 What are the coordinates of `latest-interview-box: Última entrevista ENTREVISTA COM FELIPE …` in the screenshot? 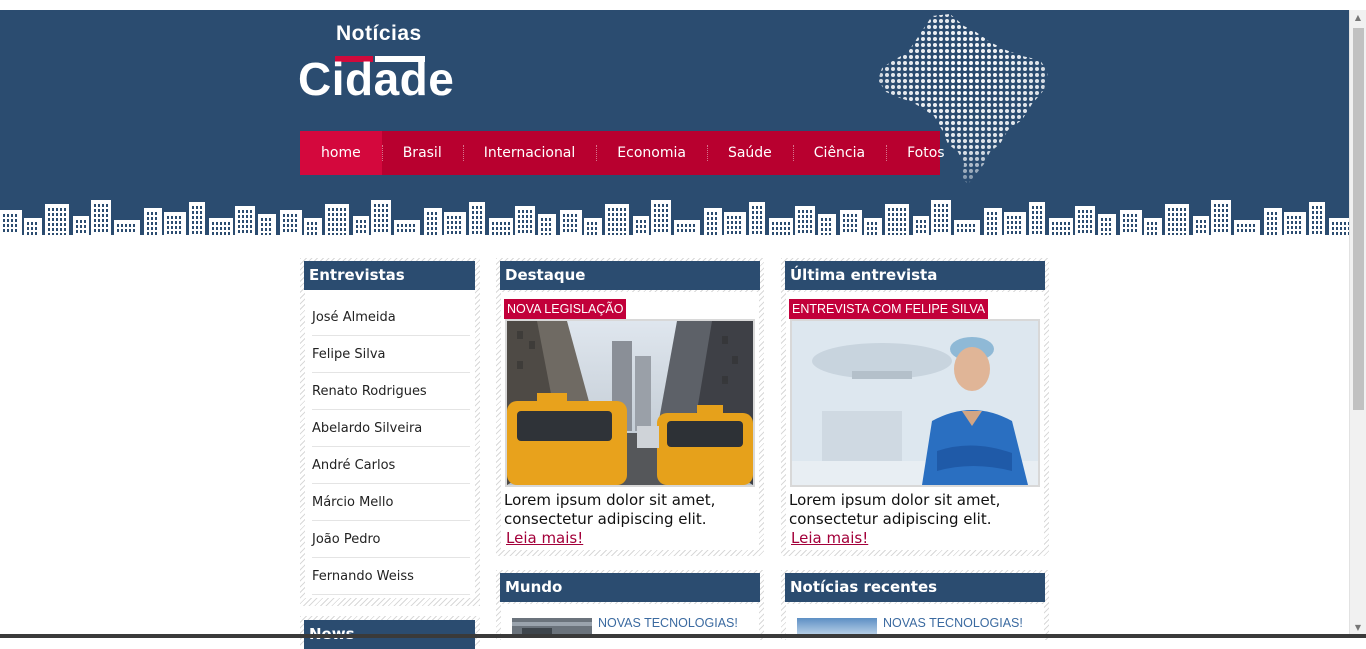 It's located at (915, 407).